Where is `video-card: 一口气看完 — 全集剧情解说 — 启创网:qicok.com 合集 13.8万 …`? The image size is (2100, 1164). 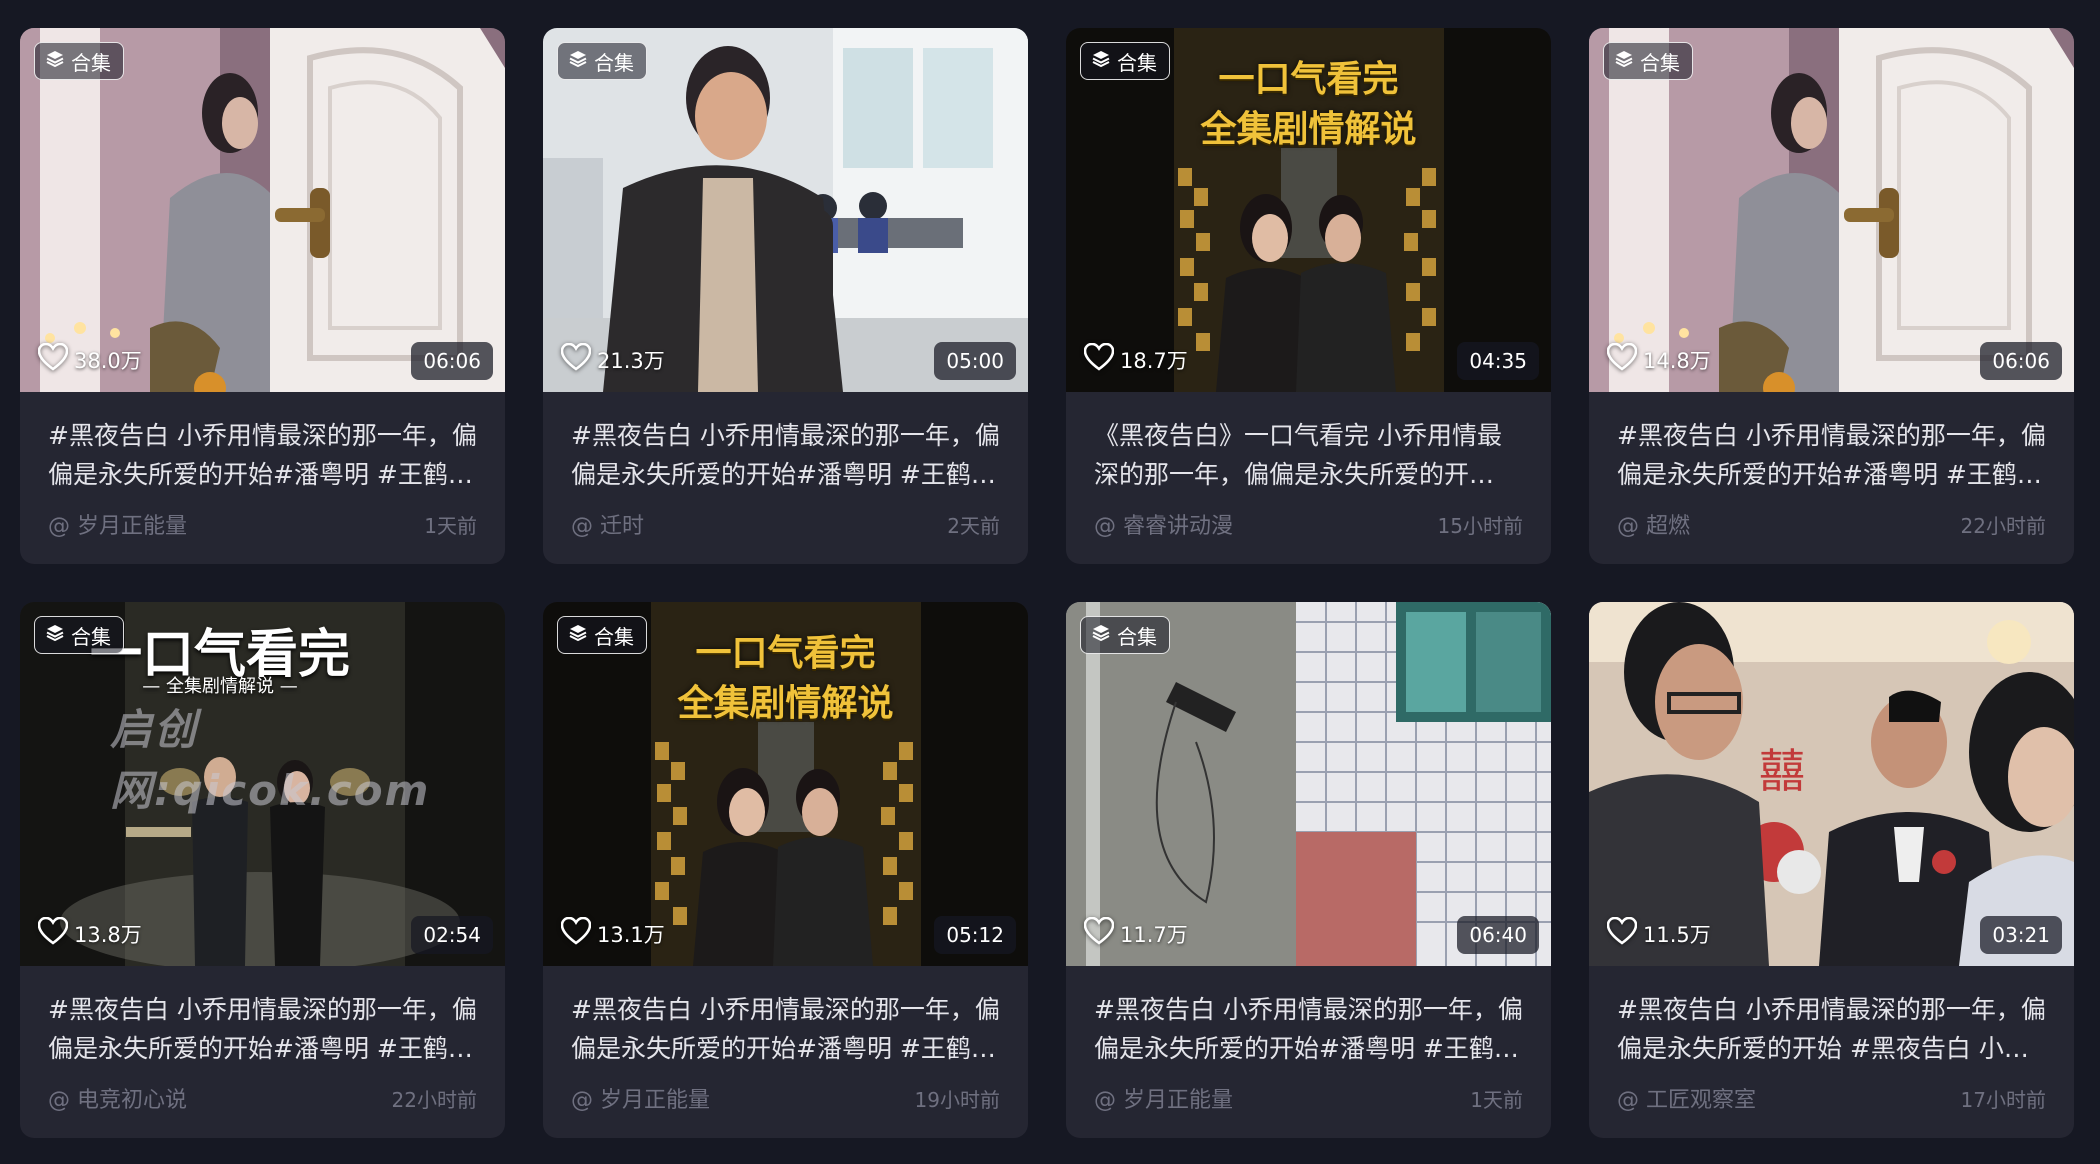
video-card: 一口气看完 — 全集剧情解说 — 启创网:qicok.com 合集 13.8万 … is located at coordinates (262, 870).